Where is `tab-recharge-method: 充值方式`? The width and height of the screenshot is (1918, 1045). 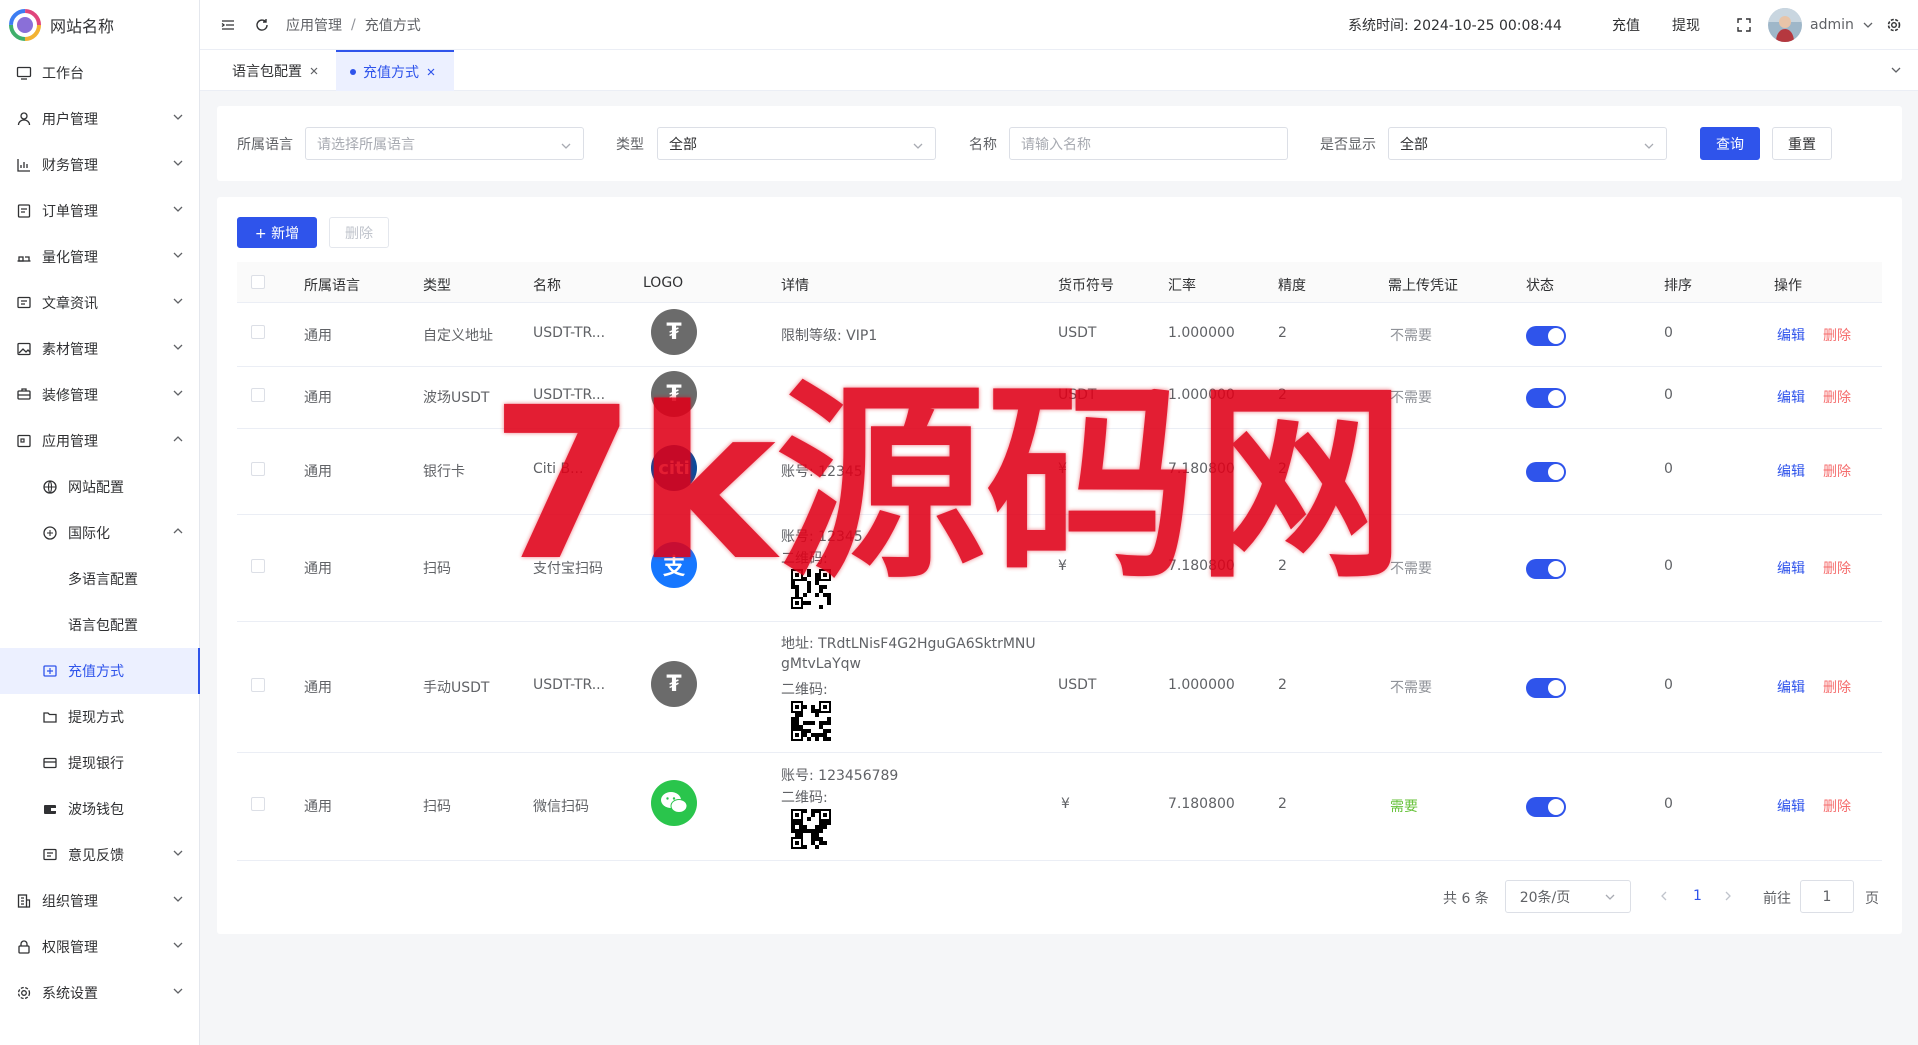 tab-recharge-method: 充值方式 is located at coordinates (395, 70).